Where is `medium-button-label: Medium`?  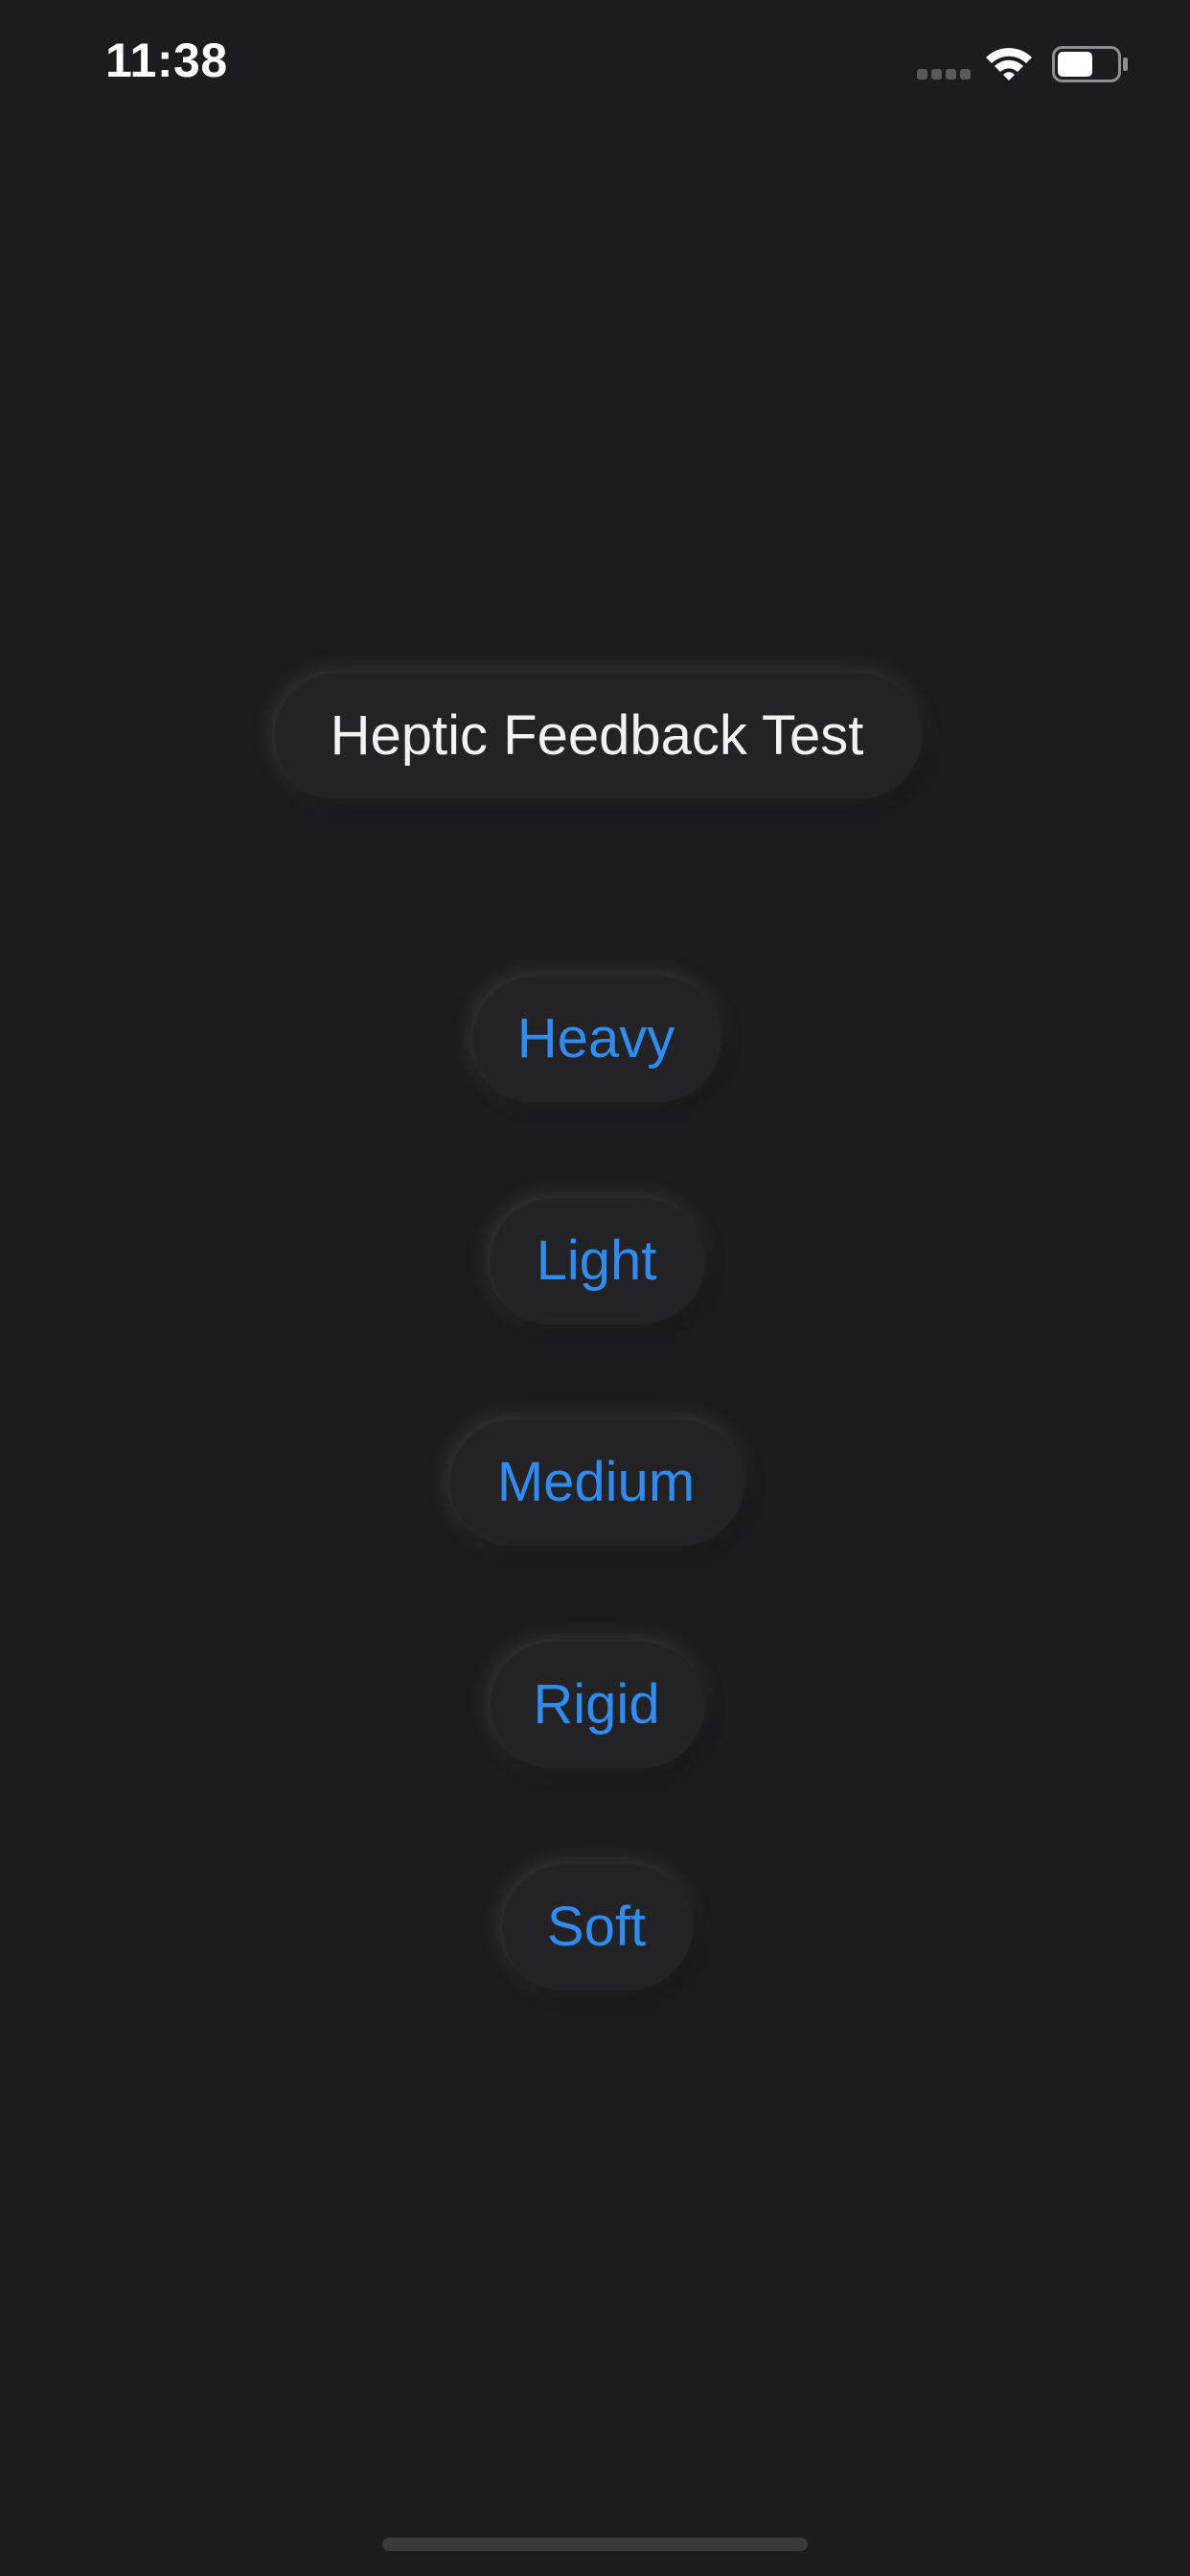 medium-button-label: Medium is located at coordinates (596, 1481).